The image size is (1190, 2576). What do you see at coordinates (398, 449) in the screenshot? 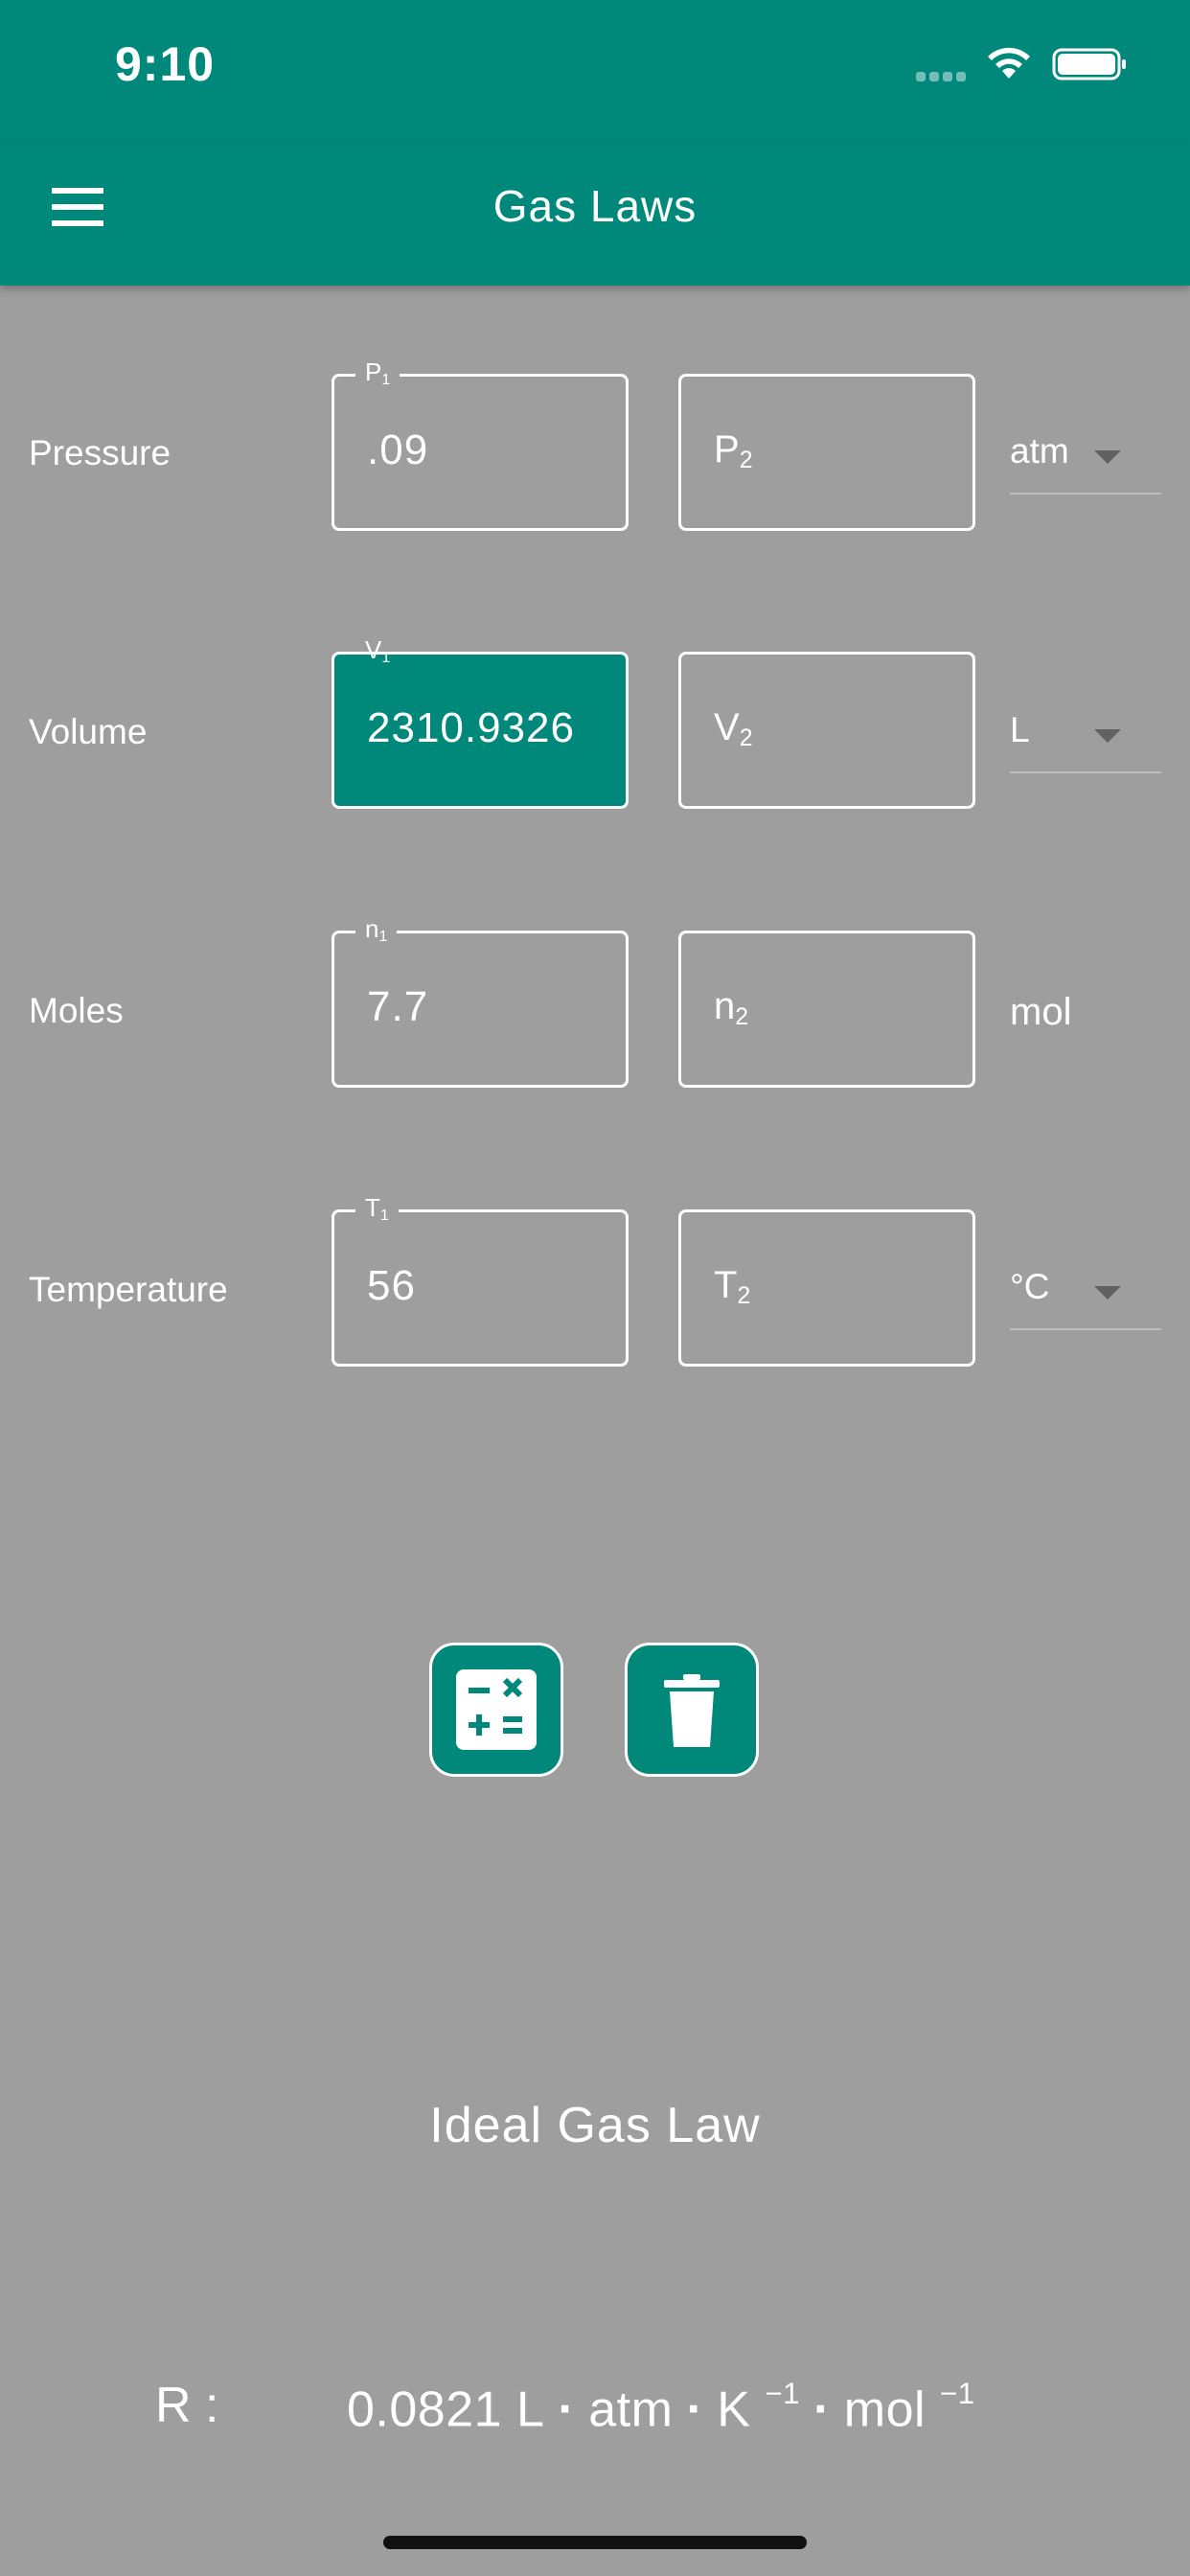
I see `pressure-1-value: .09` at bounding box center [398, 449].